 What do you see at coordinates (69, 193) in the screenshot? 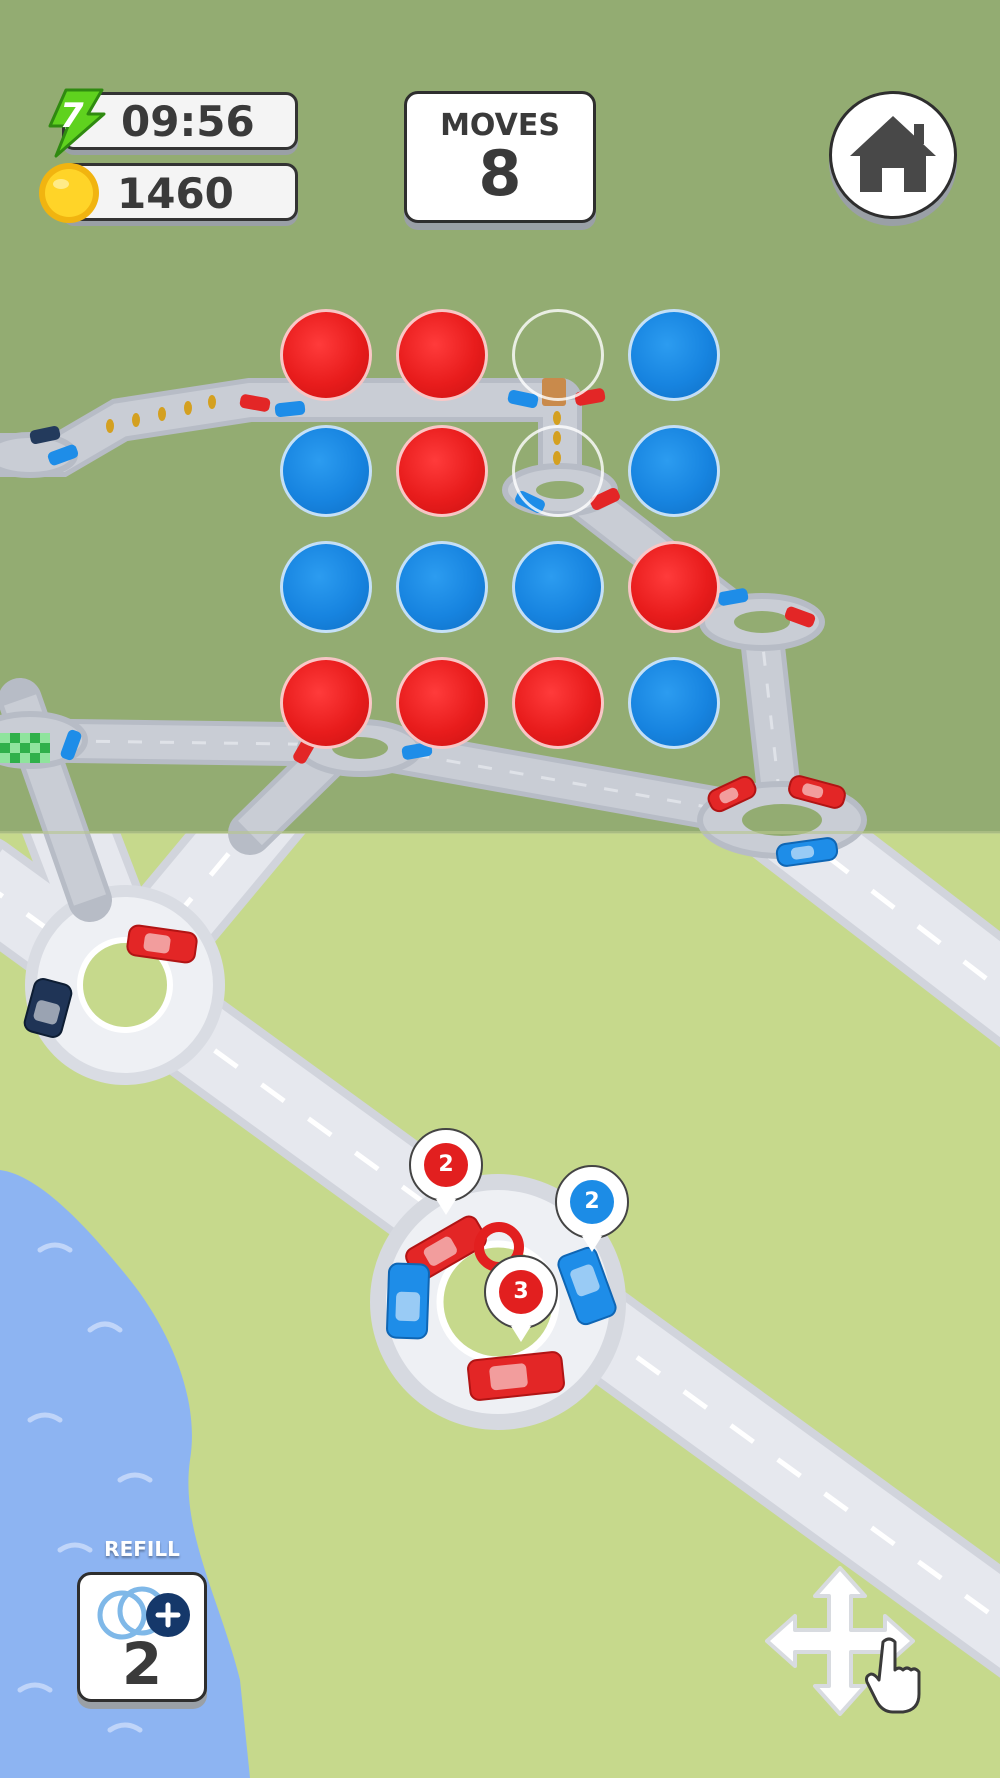
I see `coin-icon` at bounding box center [69, 193].